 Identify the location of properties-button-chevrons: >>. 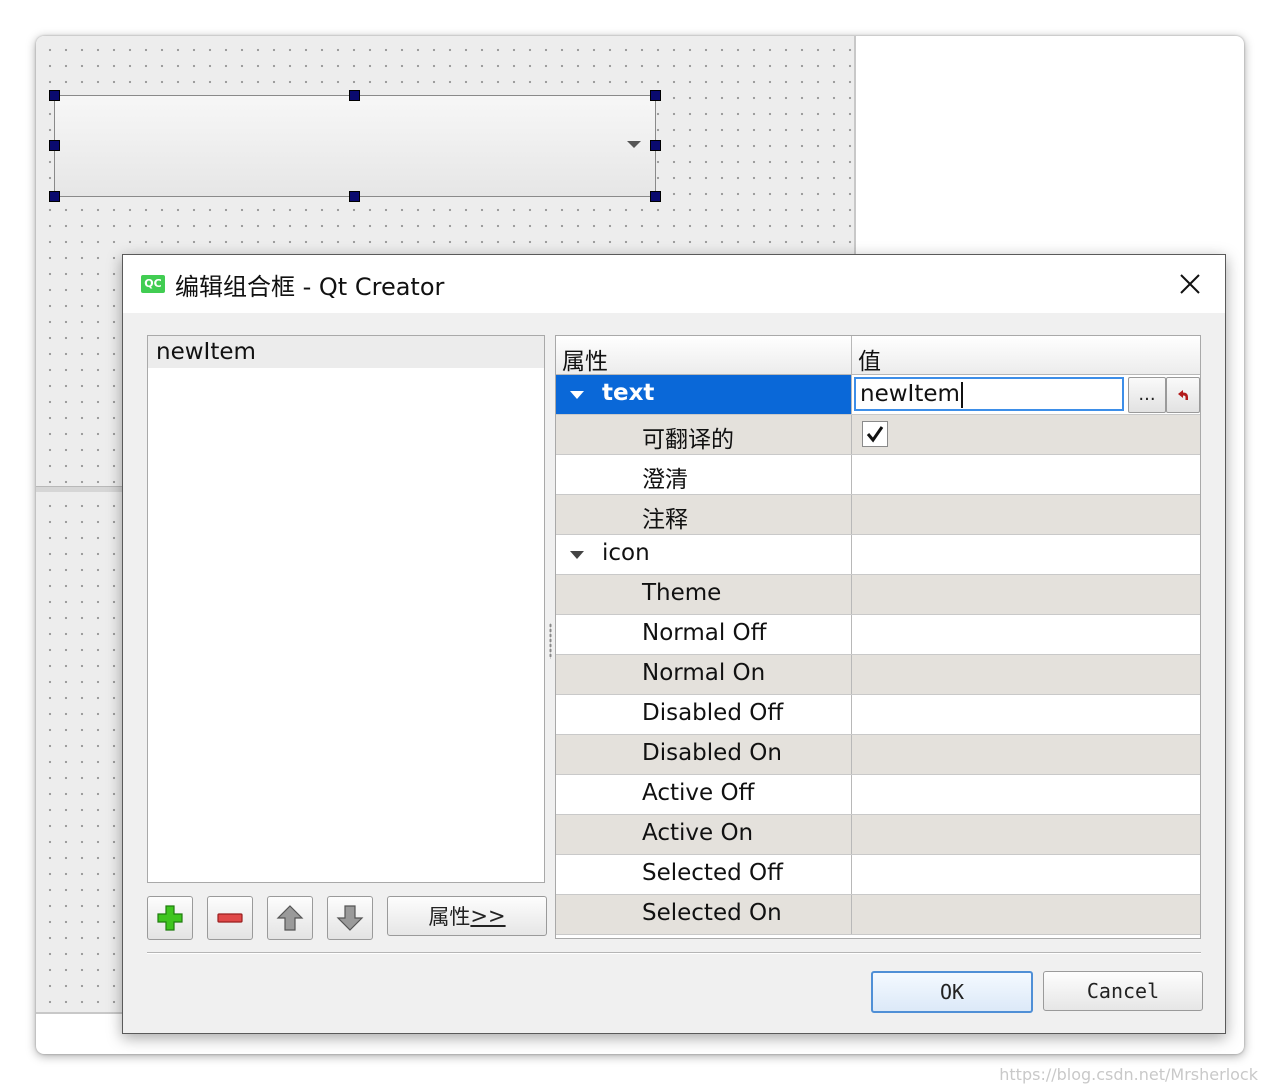
(488, 916).